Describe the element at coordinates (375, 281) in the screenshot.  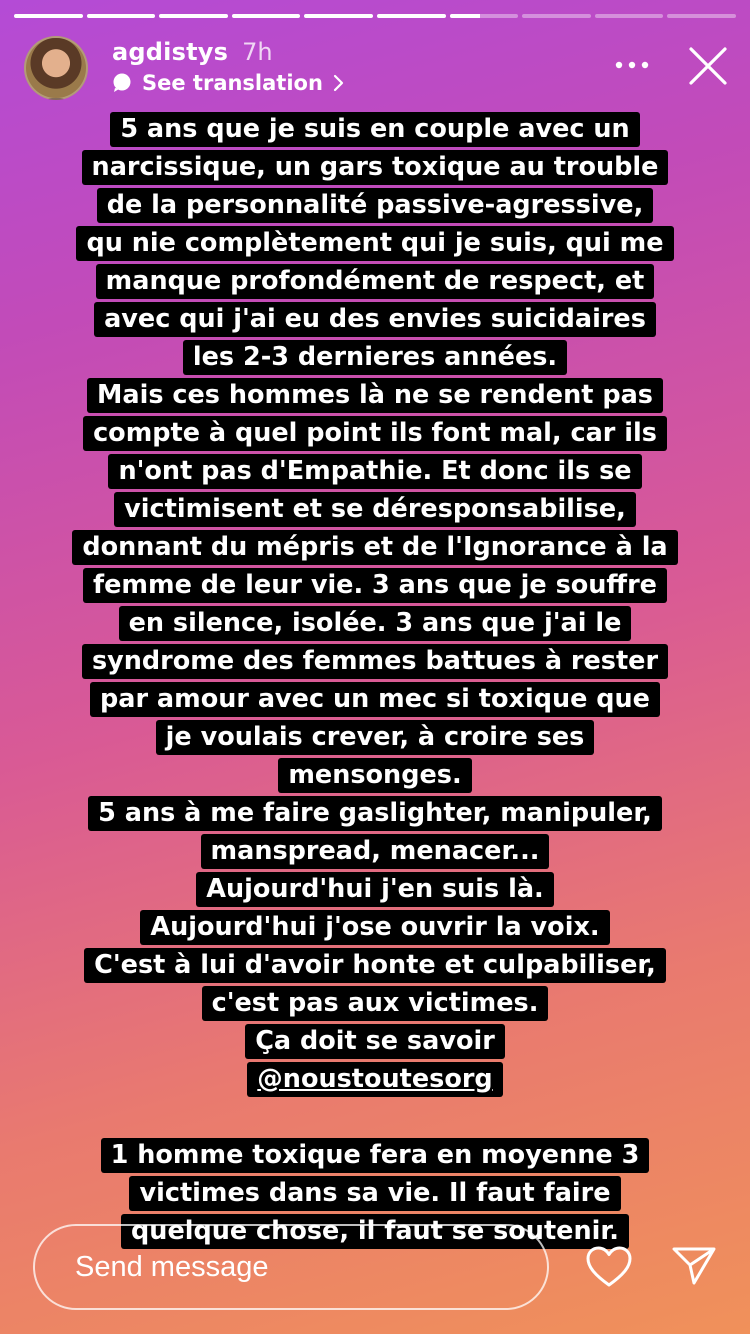
I see `story-text-line: manque profondément de respect, et` at that location.